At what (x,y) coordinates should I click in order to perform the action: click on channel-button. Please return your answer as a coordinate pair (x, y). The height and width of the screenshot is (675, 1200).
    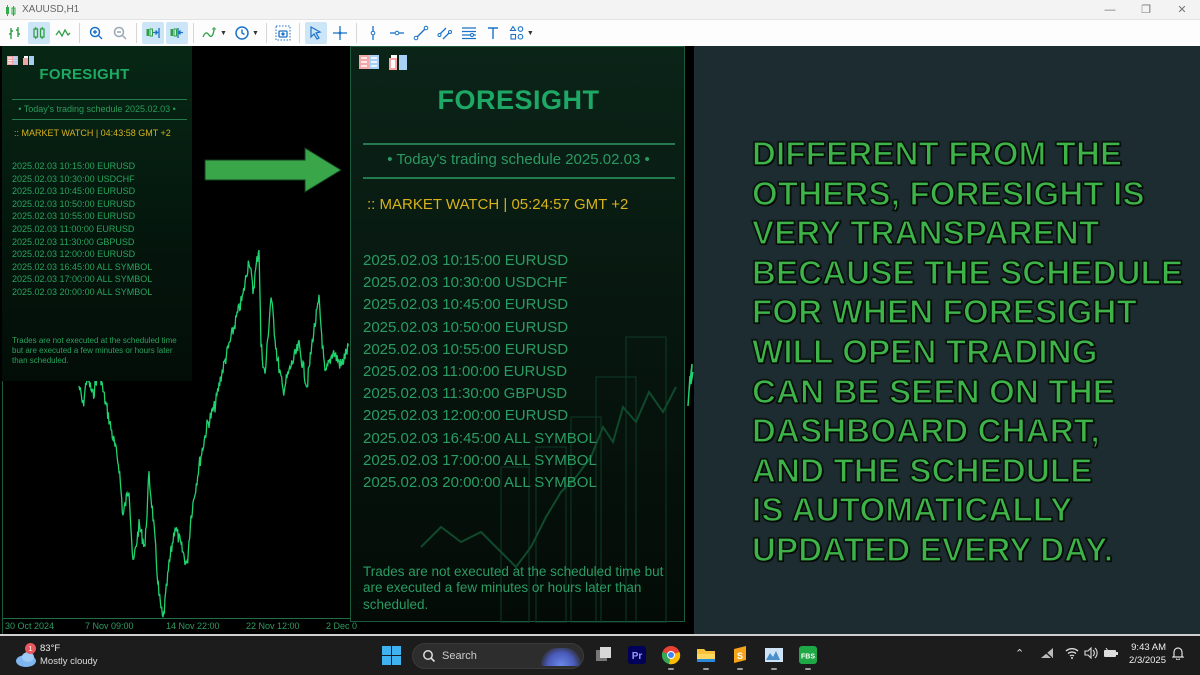
    Looking at the image, I should click on (445, 33).